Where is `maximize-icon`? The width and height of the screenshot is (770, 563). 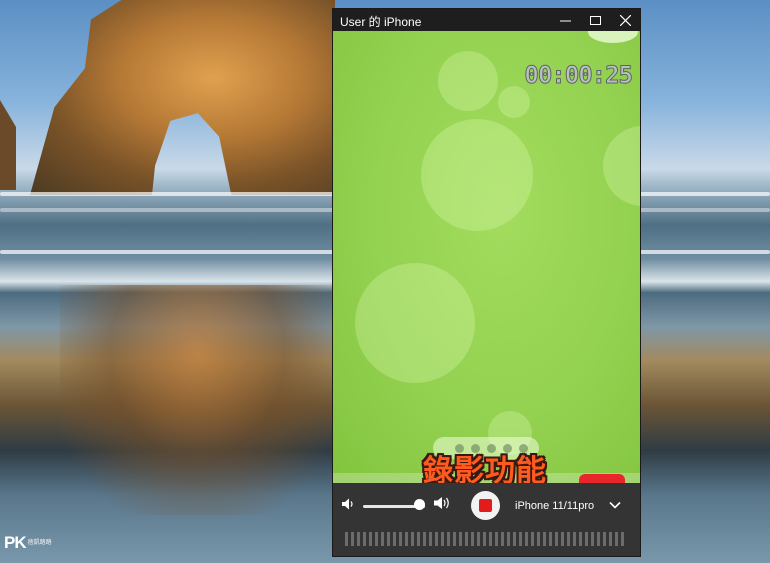
maximize-icon is located at coordinates (595, 20).